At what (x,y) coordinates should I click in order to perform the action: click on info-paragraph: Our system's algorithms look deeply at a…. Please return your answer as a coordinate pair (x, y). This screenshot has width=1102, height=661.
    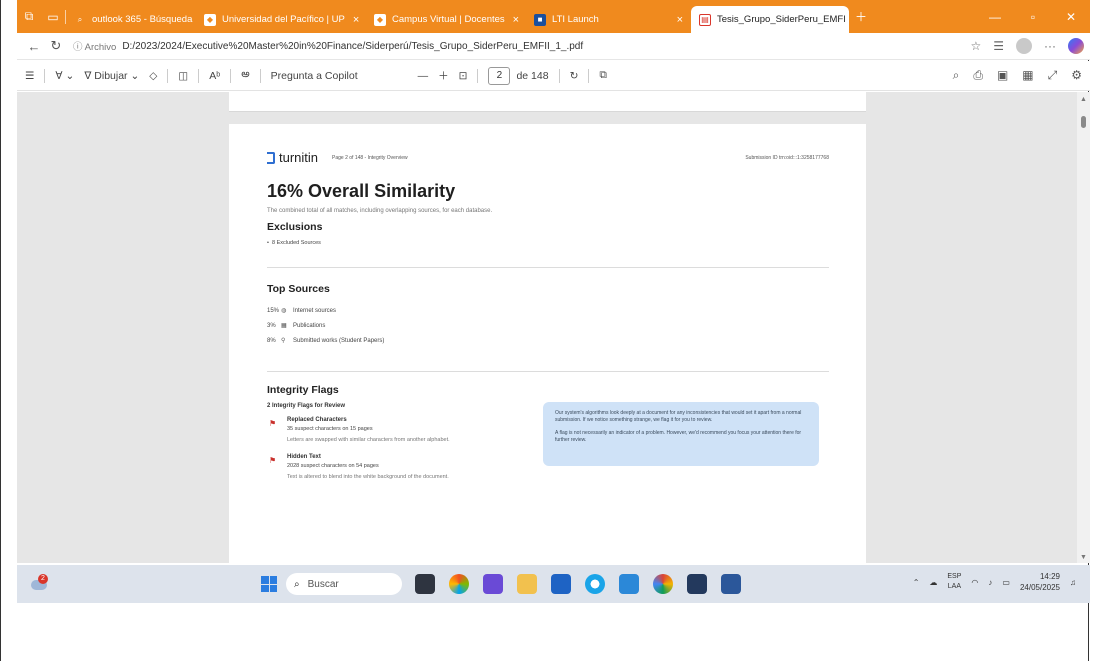
    Looking at the image, I should click on (678, 416).